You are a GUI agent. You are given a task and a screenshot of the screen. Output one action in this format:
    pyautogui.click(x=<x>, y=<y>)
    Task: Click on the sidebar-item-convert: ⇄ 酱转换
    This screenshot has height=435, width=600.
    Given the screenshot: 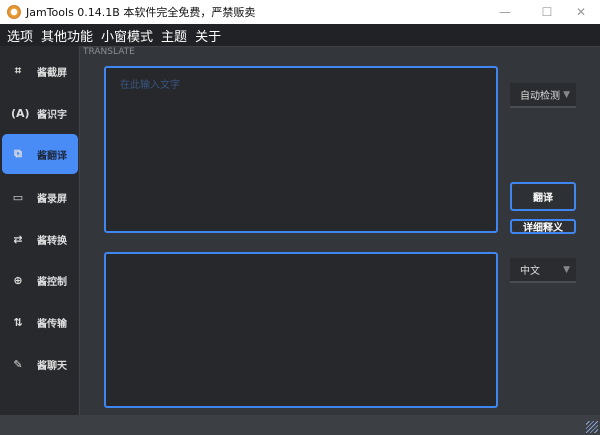 What is the action you would take?
    pyautogui.click(x=40, y=239)
    